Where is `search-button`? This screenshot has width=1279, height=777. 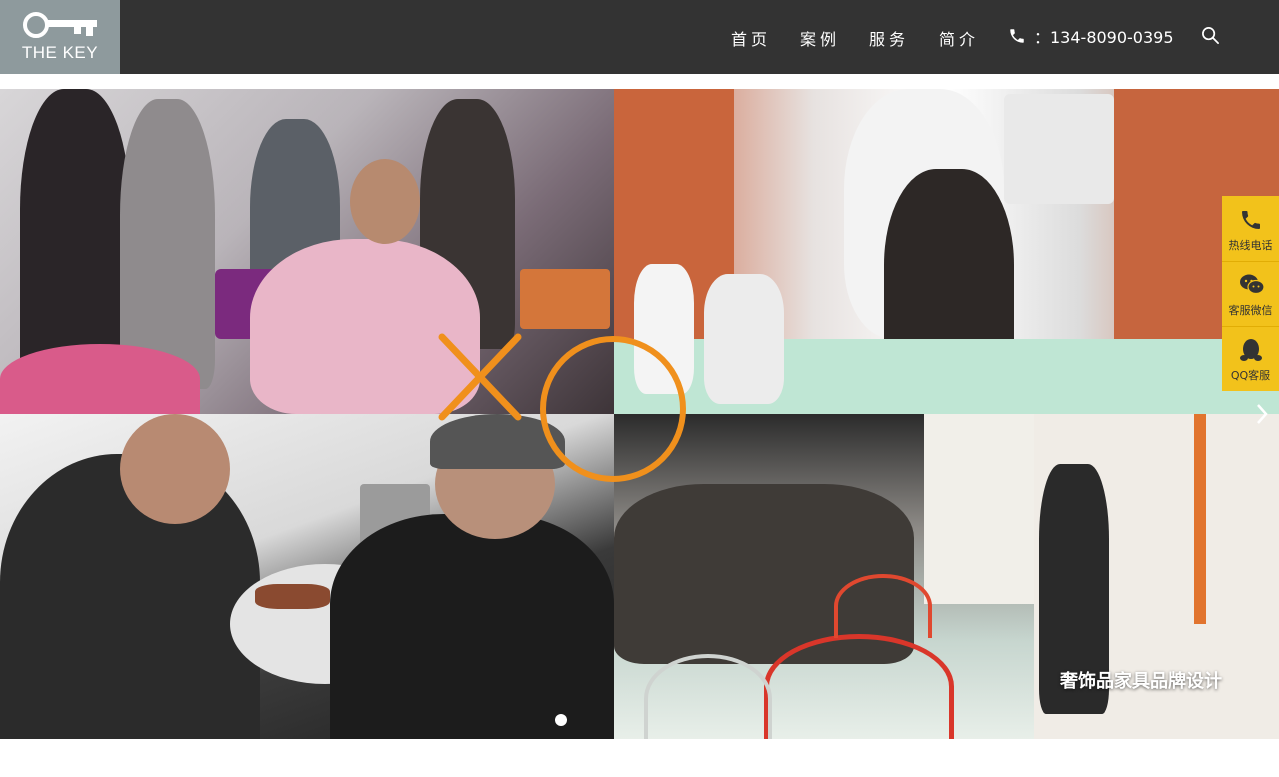 search-button is located at coordinates (1210, 37).